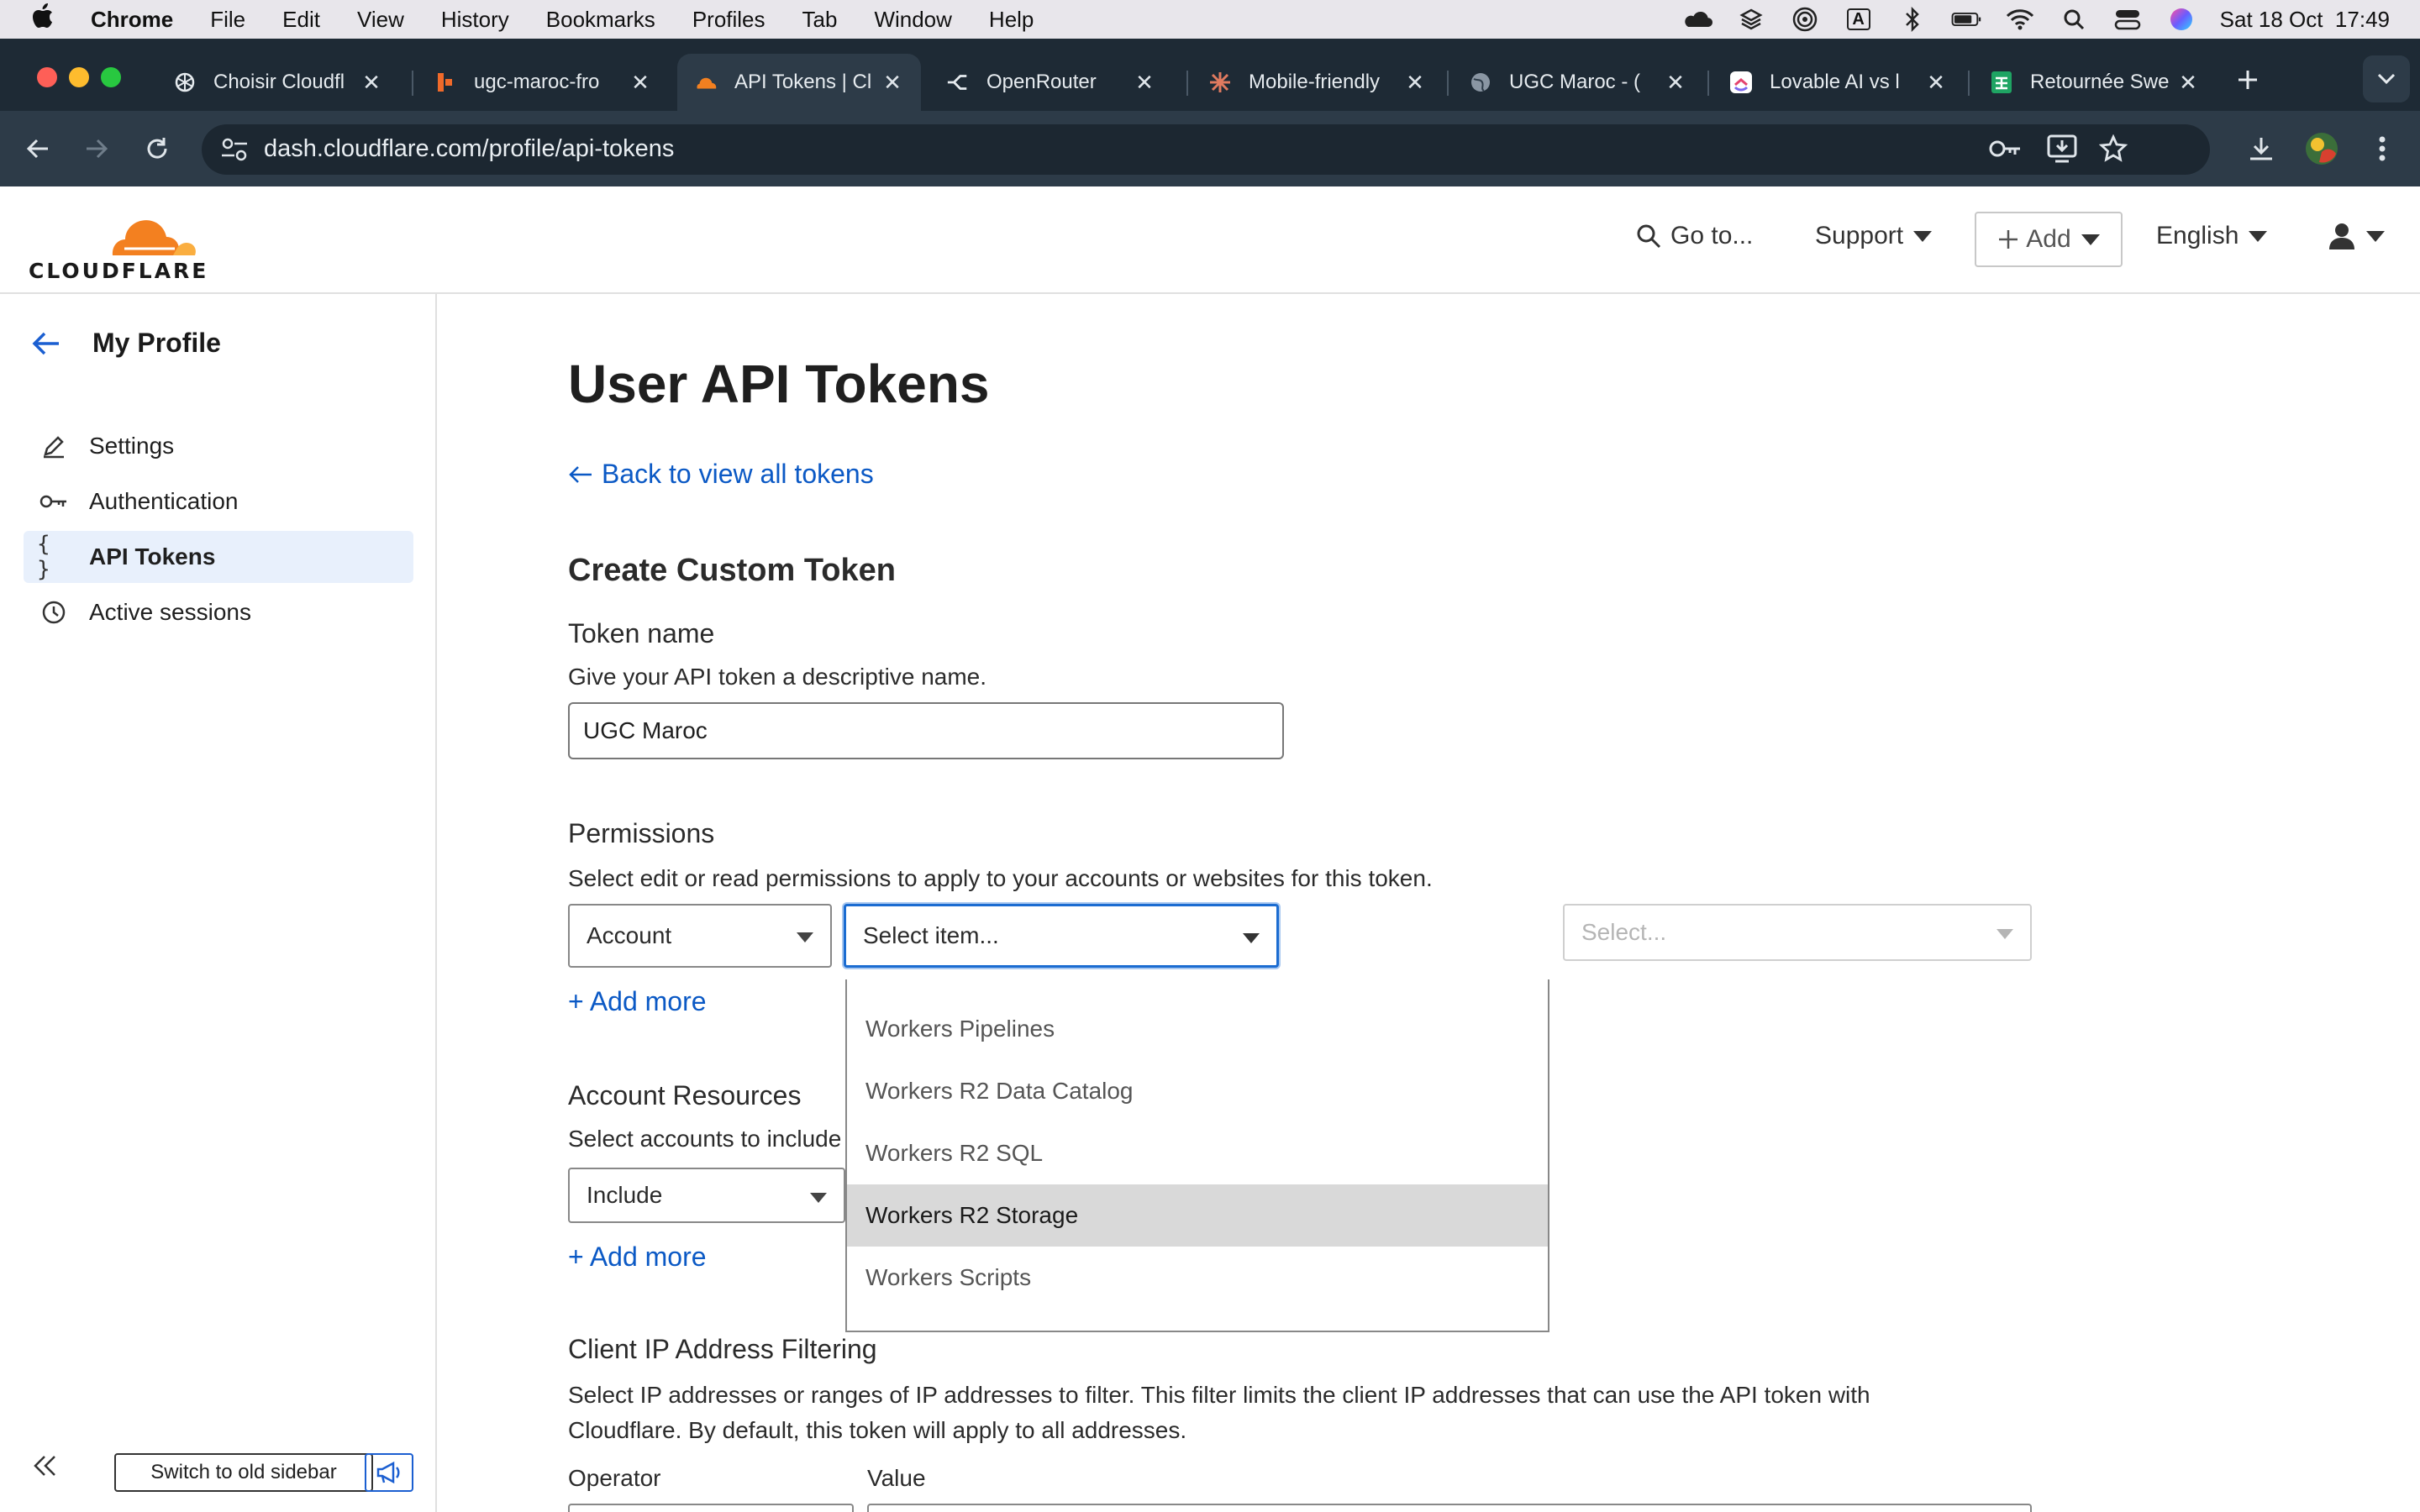  What do you see at coordinates (728, 20) in the screenshot?
I see `menu-profiles: Profiles` at bounding box center [728, 20].